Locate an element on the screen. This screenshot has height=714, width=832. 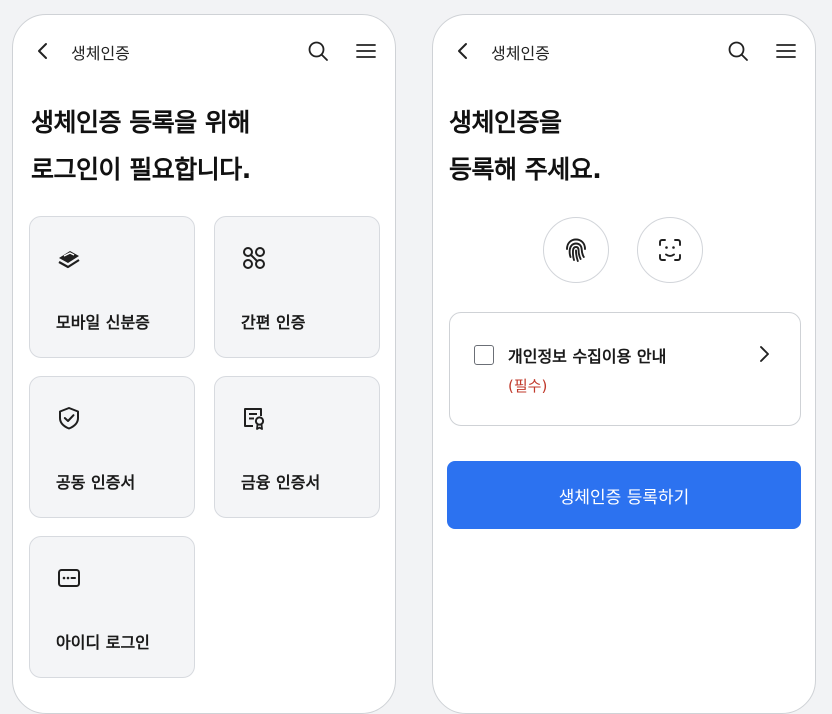
privacy-consent-checkbox is located at coordinates (484, 355).